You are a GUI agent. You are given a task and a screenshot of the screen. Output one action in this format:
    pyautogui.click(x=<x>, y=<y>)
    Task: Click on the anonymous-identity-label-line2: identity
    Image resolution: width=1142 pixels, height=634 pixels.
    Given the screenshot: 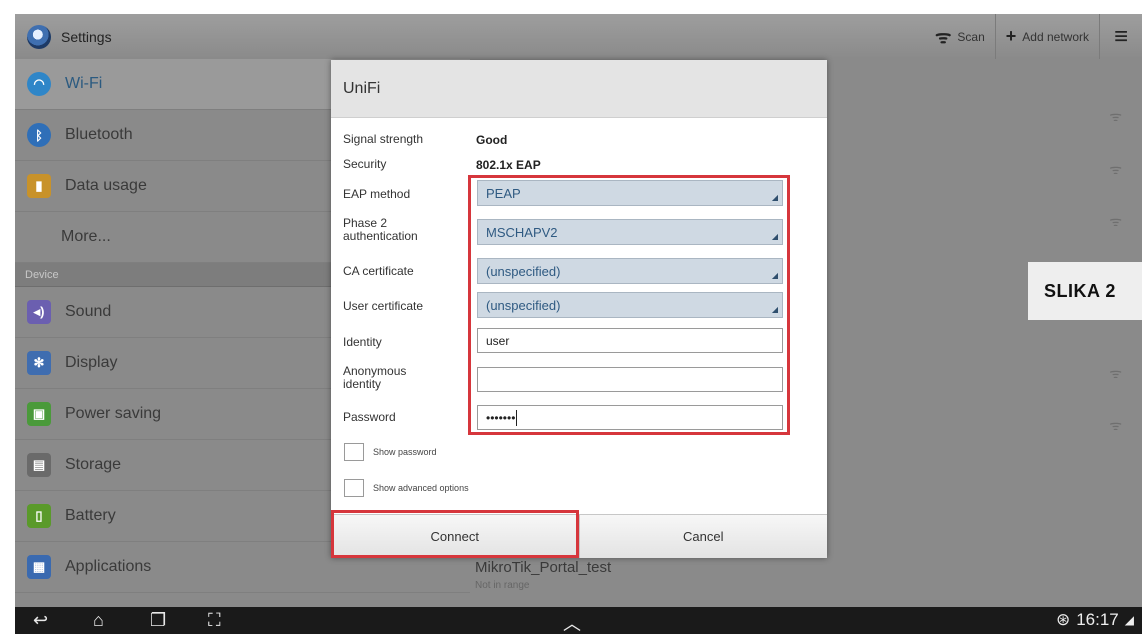 What is the action you would take?
    pyautogui.click(x=362, y=384)
    